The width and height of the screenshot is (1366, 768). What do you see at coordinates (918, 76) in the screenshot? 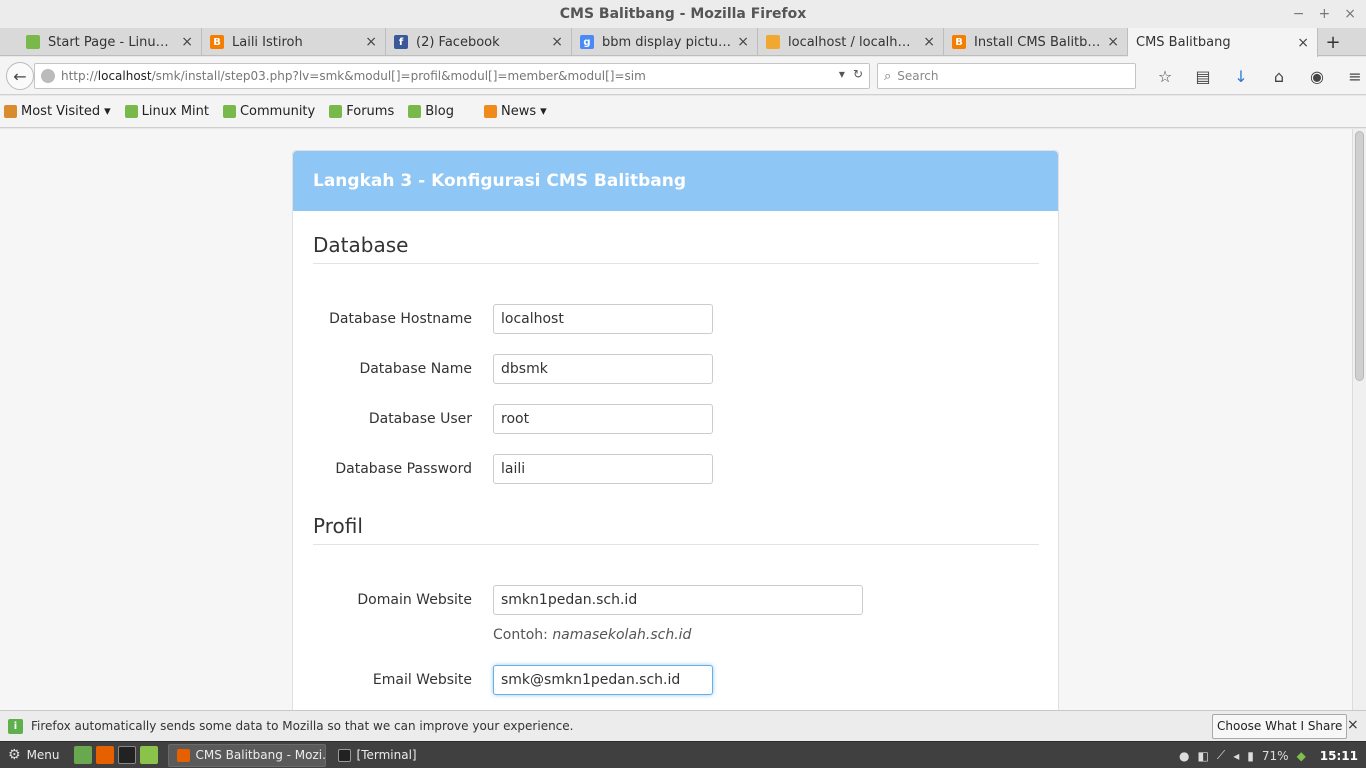
I see `search-placeholder: Search` at bounding box center [918, 76].